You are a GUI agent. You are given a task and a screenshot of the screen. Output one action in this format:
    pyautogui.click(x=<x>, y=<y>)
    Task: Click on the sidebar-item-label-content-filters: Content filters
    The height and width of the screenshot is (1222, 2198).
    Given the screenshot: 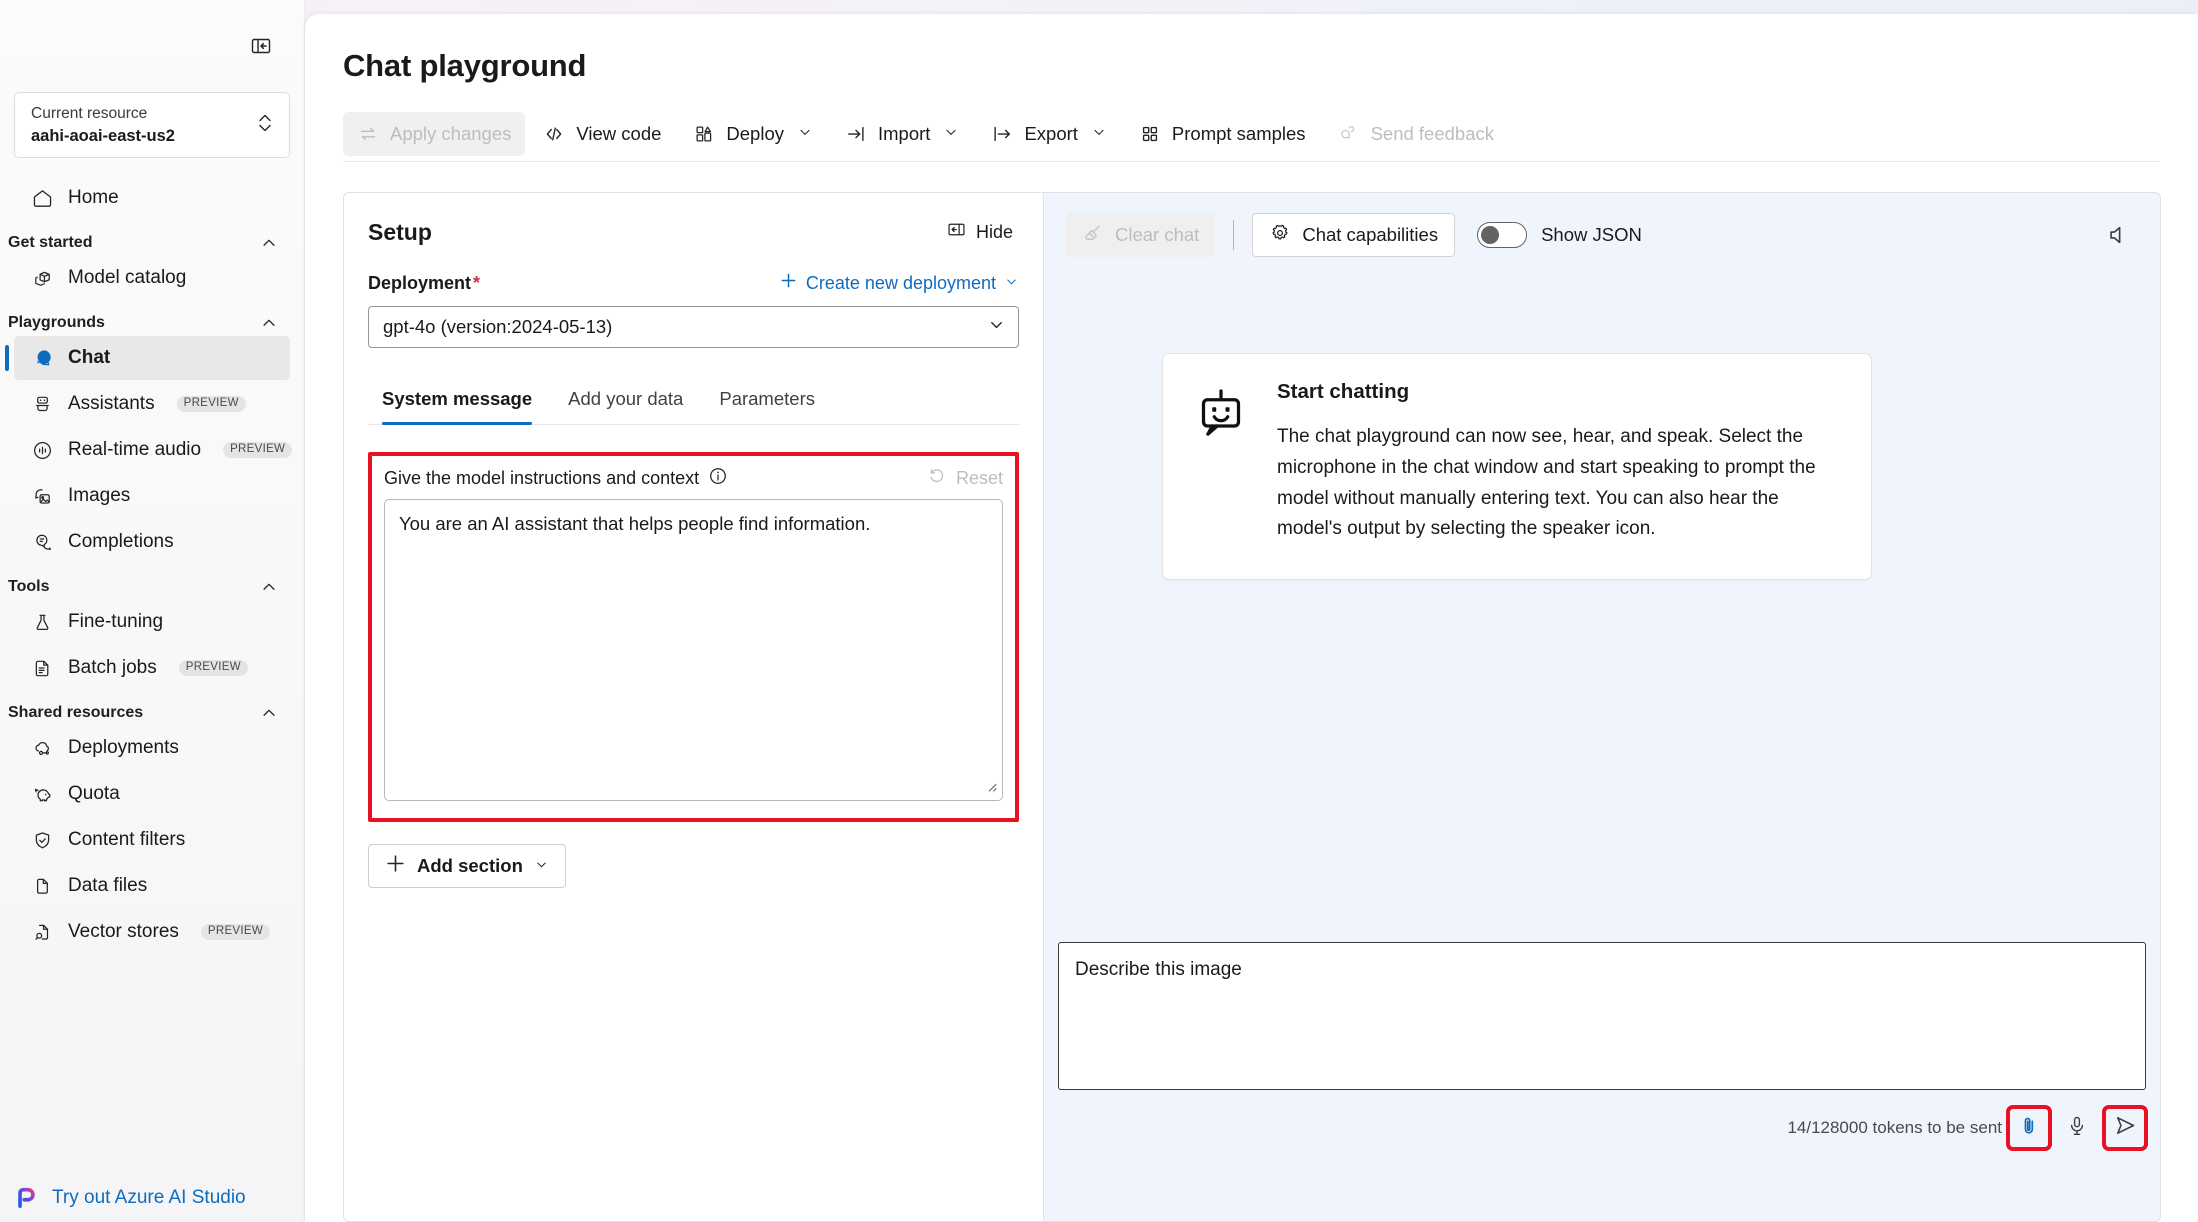 What is the action you would take?
    pyautogui.click(x=127, y=839)
    